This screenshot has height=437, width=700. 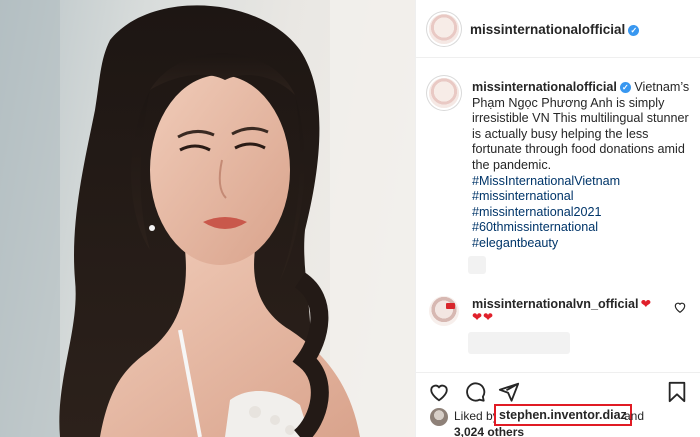 What do you see at coordinates (450, 306) in the screenshot?
I see `vietnam-flag-icon` at bounding box center [450, 306].